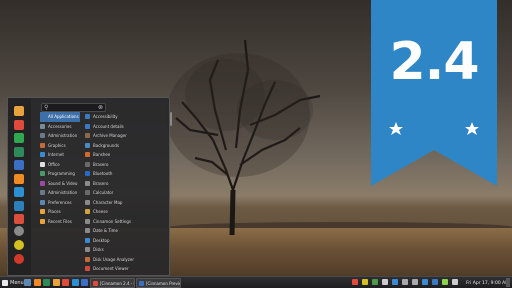  What do you see at coordinates (127, 136) in the screenshot?
I see `application-item: Archive Manager` at bounding box center [127, 136].